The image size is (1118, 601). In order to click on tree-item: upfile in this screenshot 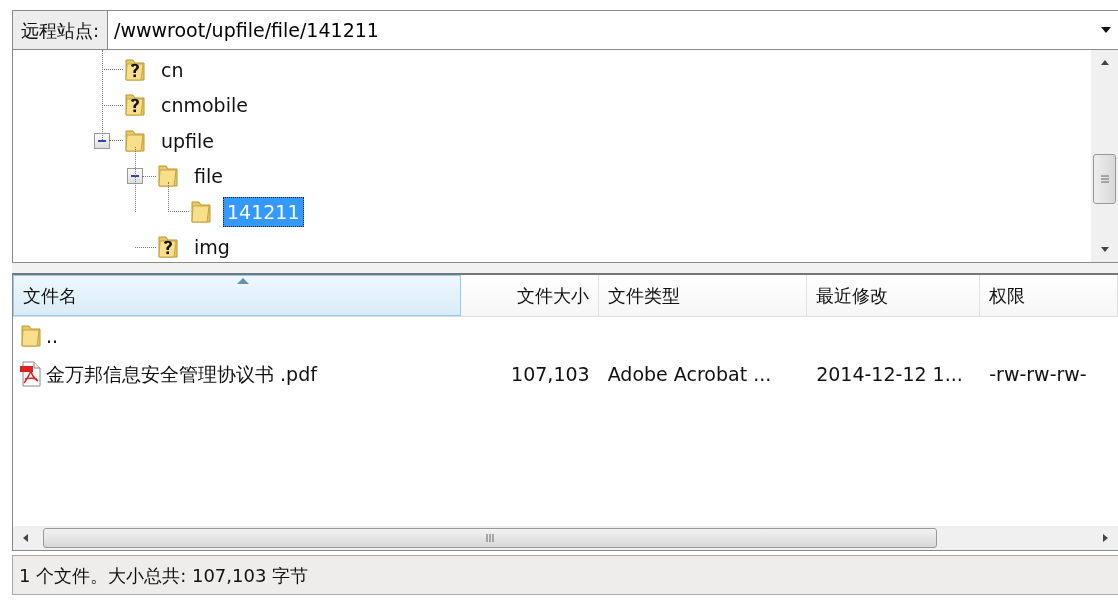, I will do `click(188, 140)`.